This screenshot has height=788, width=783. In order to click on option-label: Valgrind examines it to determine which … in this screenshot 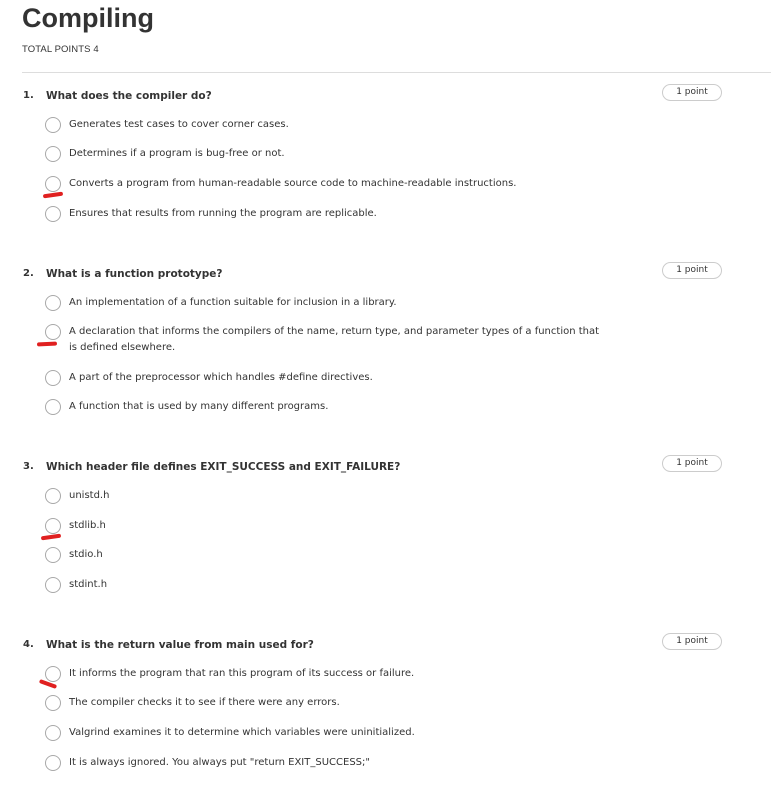, I will do `click(242, 732)`.